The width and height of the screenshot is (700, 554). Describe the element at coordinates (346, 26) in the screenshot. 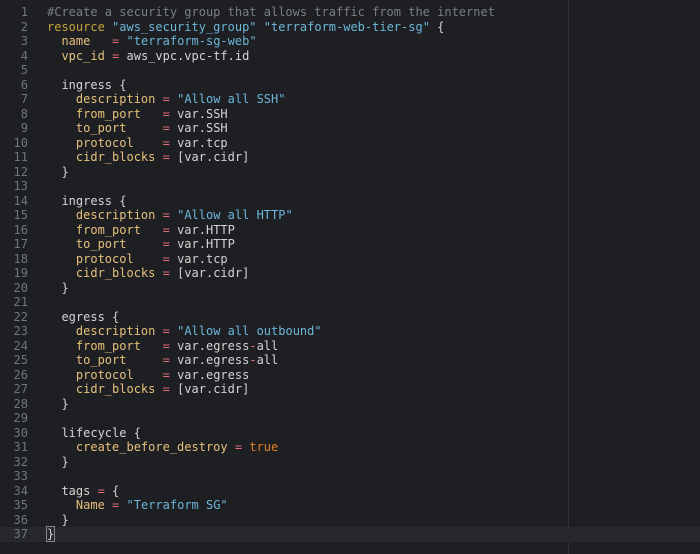

I see `code-token: "terraform-web-tier-sg"` at that location.